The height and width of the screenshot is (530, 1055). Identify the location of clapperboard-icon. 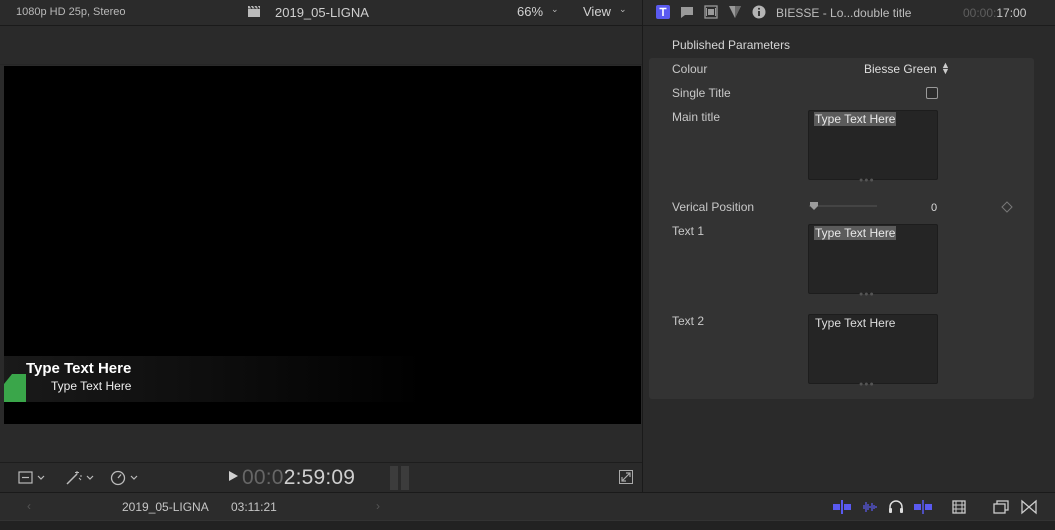
(254, 11).